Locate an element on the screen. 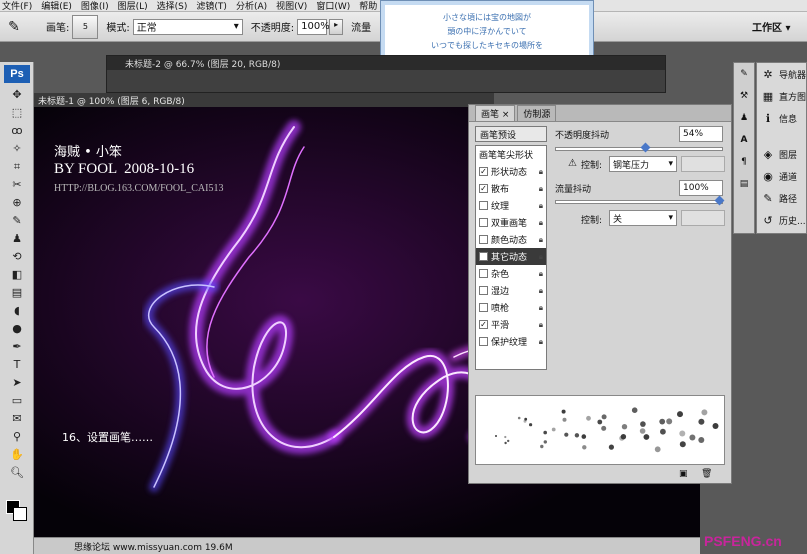 This screenshot has width=807, height=554. opacity-slider-button: ▸ is located at coordinates (336, 26).